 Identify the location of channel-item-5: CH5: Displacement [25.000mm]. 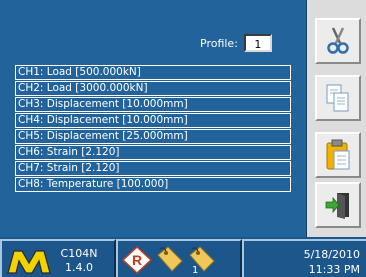
(153, 136).